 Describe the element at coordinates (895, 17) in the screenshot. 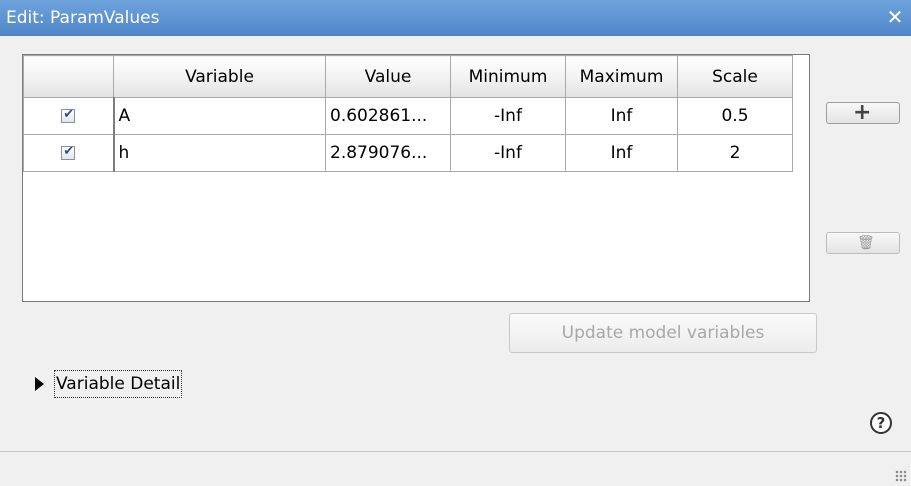

I see `close-icon: ✕` at that location.